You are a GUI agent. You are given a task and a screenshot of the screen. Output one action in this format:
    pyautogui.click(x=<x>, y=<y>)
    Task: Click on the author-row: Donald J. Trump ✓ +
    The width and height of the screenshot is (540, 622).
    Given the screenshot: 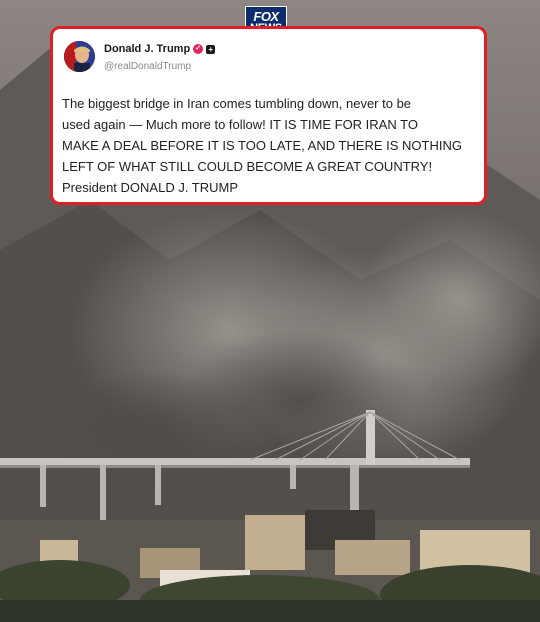 What is the action you would take?
    pyautogui.click(x=160, y=49)
    